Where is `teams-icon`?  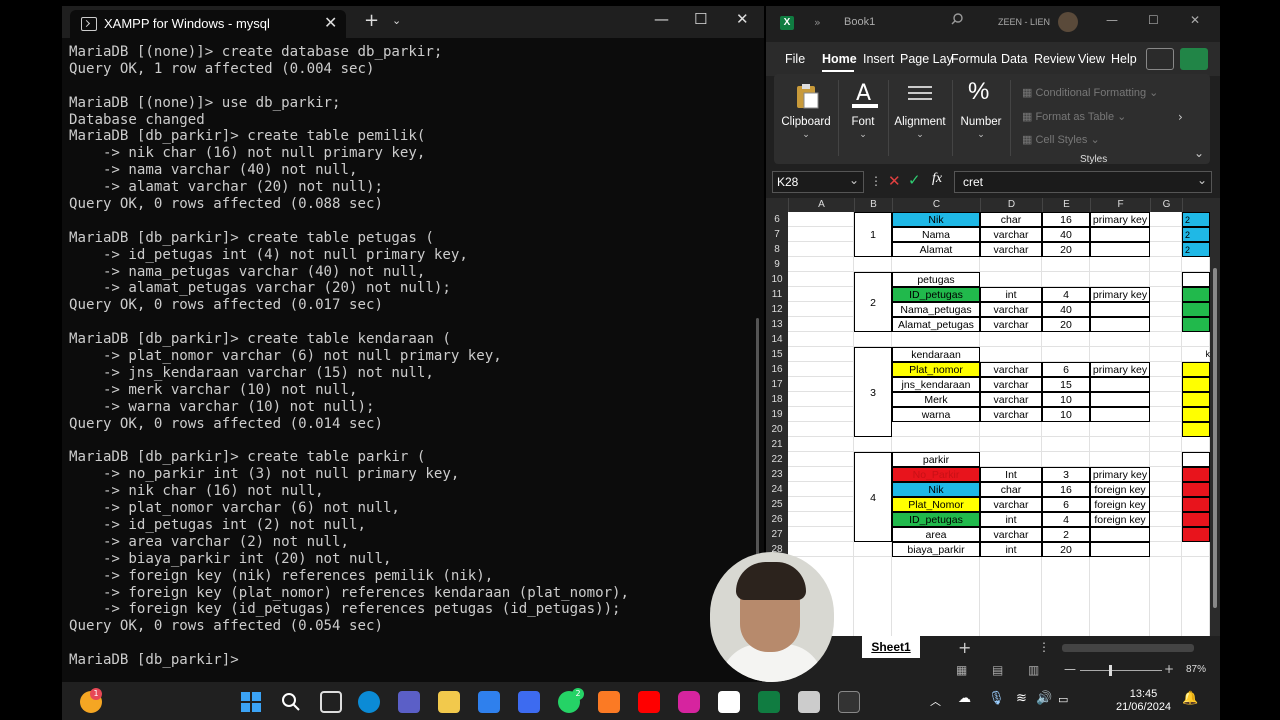 teams-icon is located at coordinates (409, 702).